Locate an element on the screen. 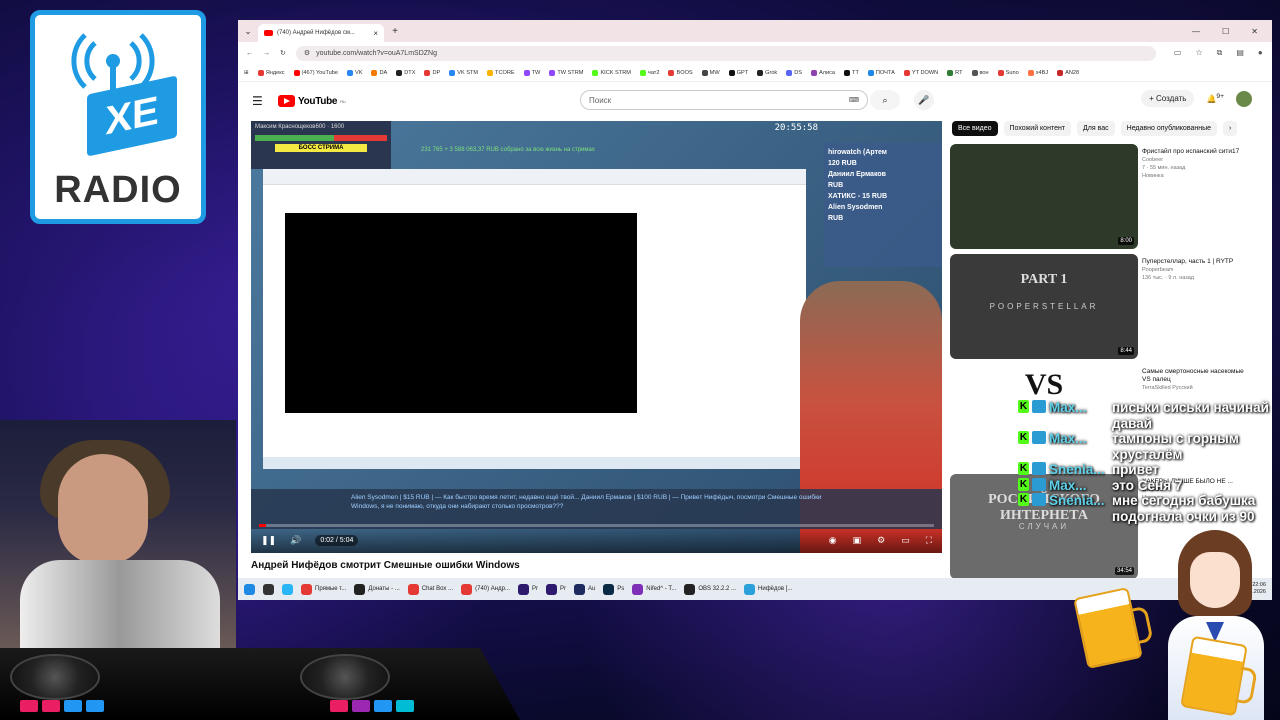 The width and height of the screenshot is (1280, 720). tab-search-icon: ⌄ is located at coordinates (248, 31).